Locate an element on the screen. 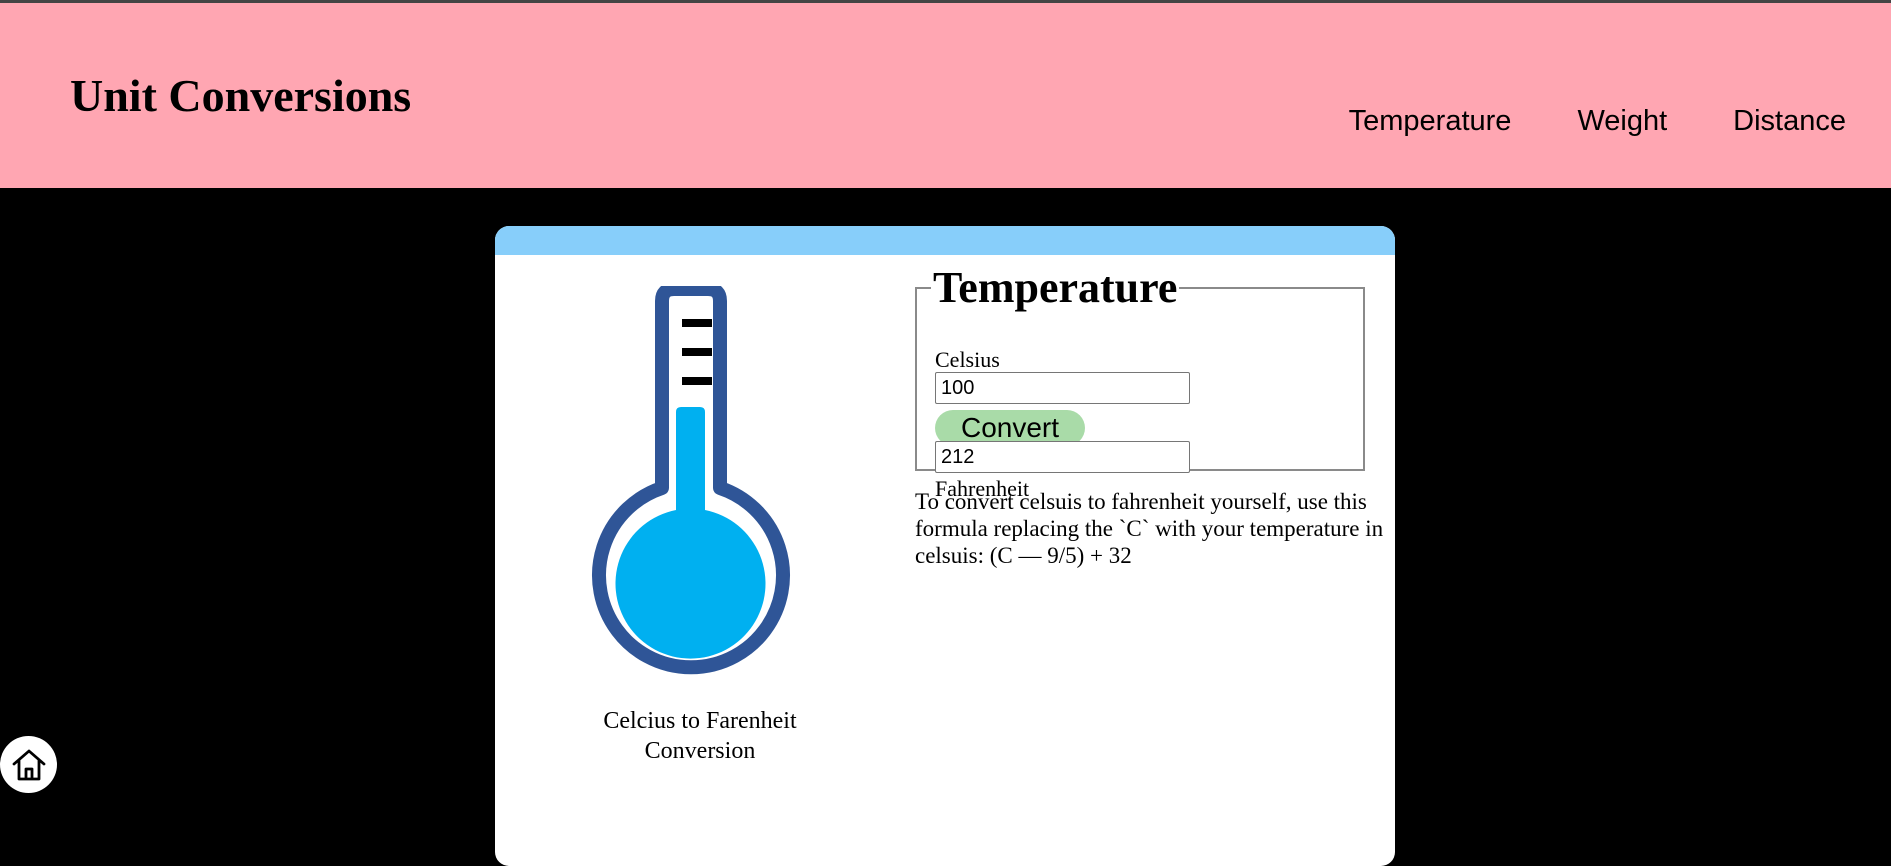  main-nav: Temperature Weight Distance is located at coordinates (1597, 121).